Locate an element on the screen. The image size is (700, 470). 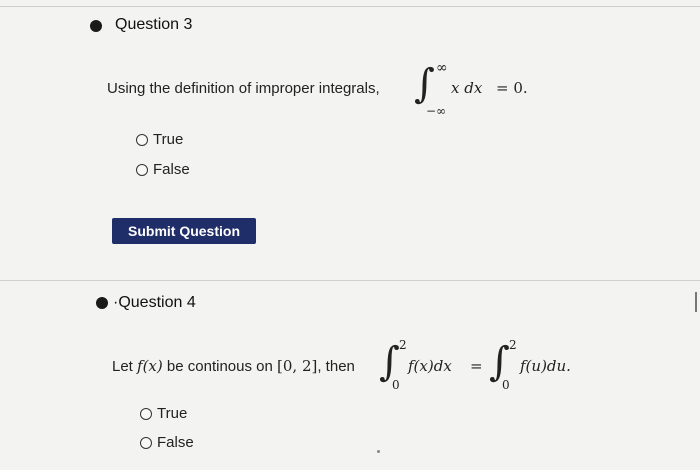
question-4-fx: f(x) is located at coordinates (150, 366).